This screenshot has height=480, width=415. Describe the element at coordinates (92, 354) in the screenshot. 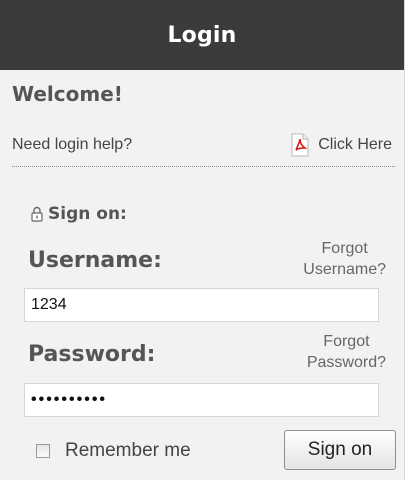

I see `password-label: Password:` at that location.